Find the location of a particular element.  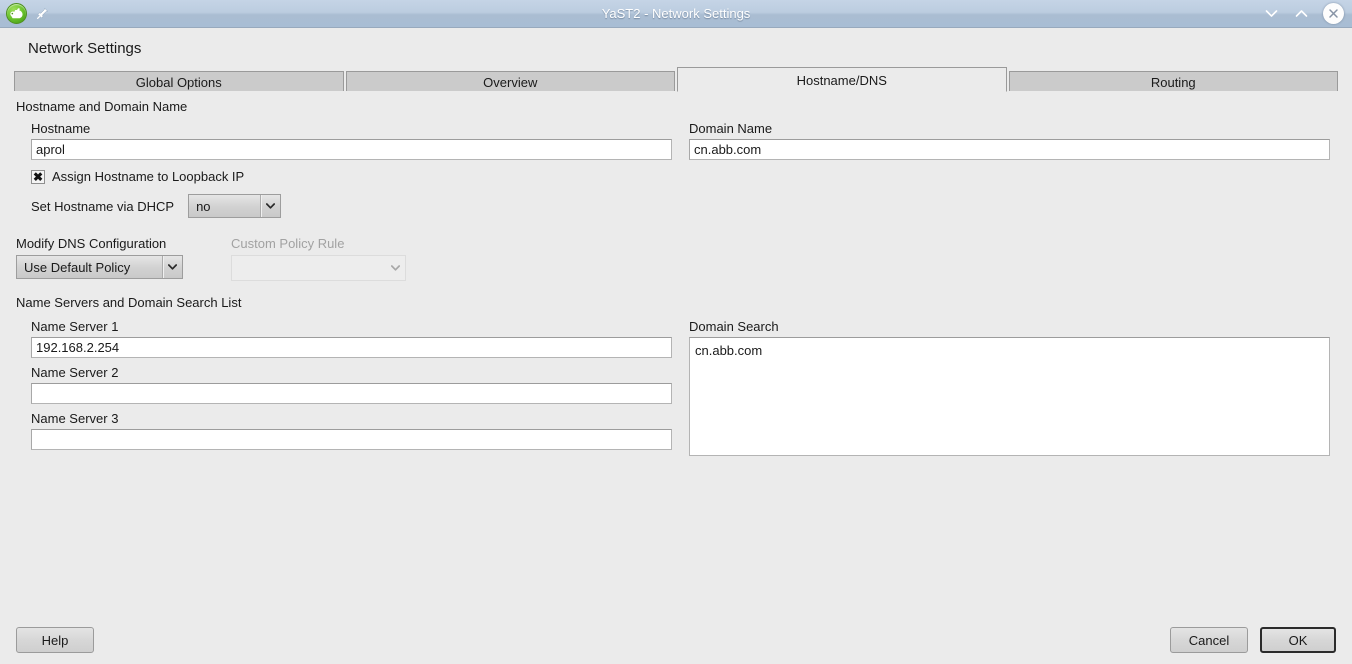

tab-global-options: Global Options is located at coordinates (179, 81).